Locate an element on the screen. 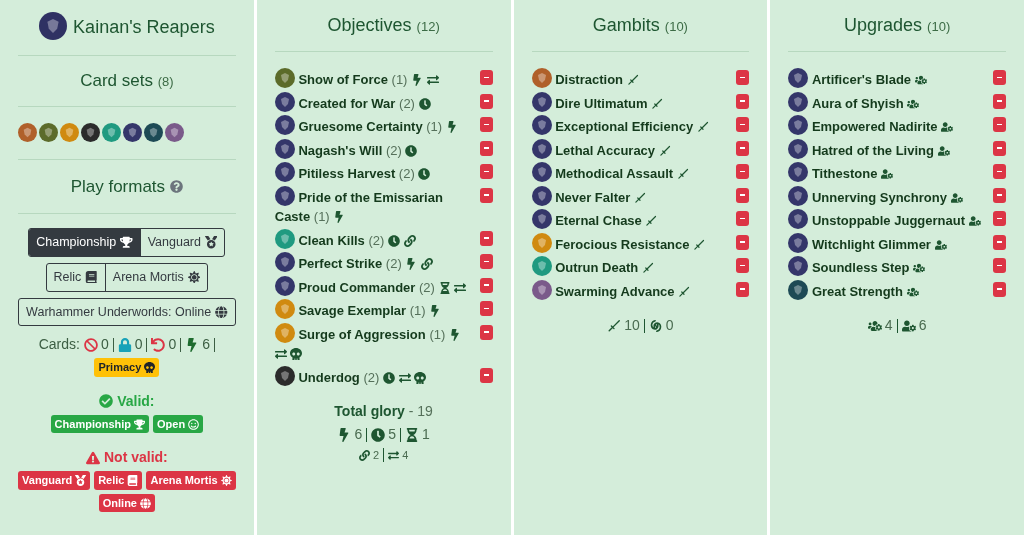 The height and width of the screenshot is (535, 1024). card-entry: Aura of Shyish is located at coordinates (854, 102).